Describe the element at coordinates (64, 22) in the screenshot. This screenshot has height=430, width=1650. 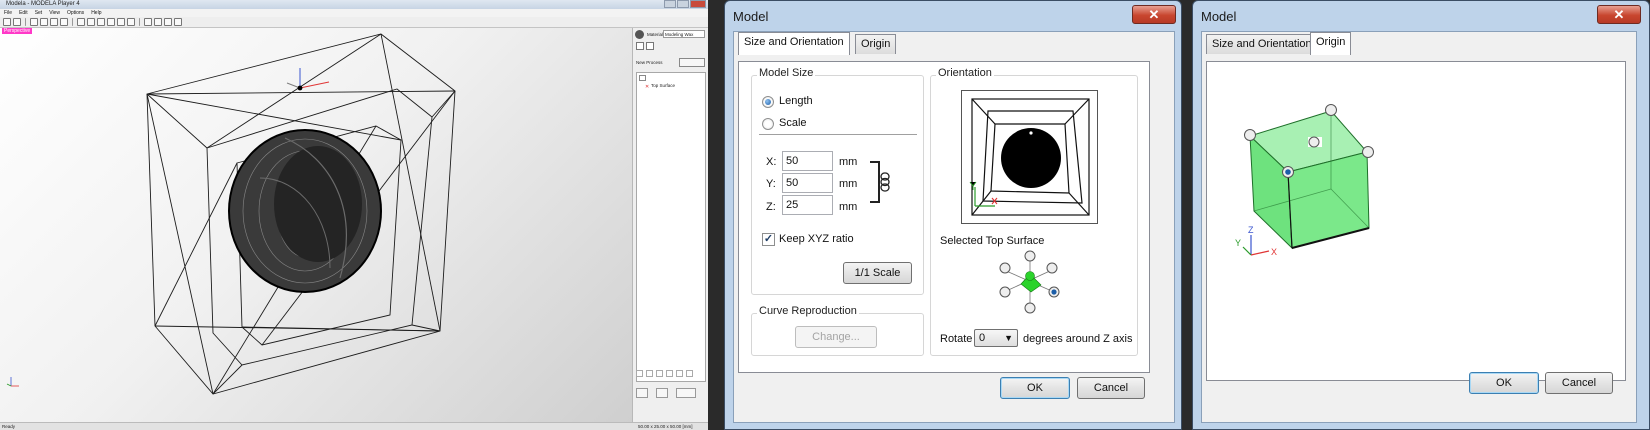
I see `view-icon` at that location.